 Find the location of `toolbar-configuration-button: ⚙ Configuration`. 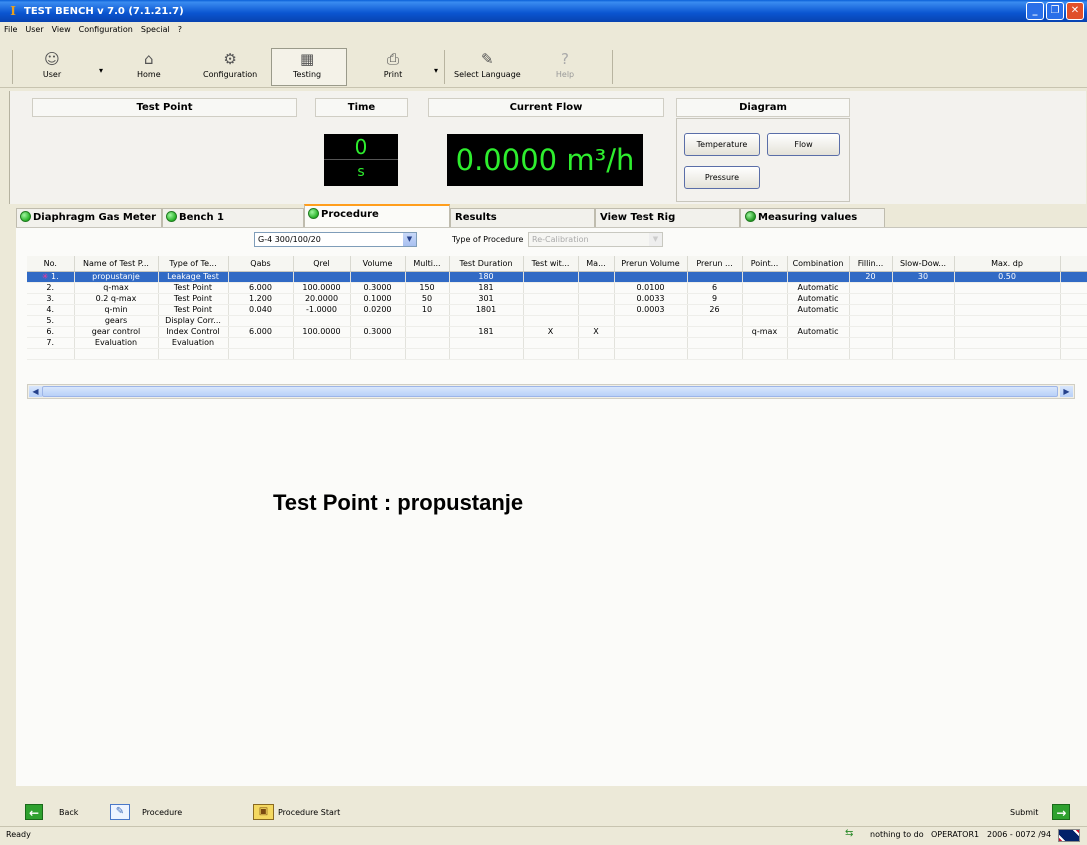

toolbar-configuration-button: ⚙ Configuration is located at coordinates (230, 64).